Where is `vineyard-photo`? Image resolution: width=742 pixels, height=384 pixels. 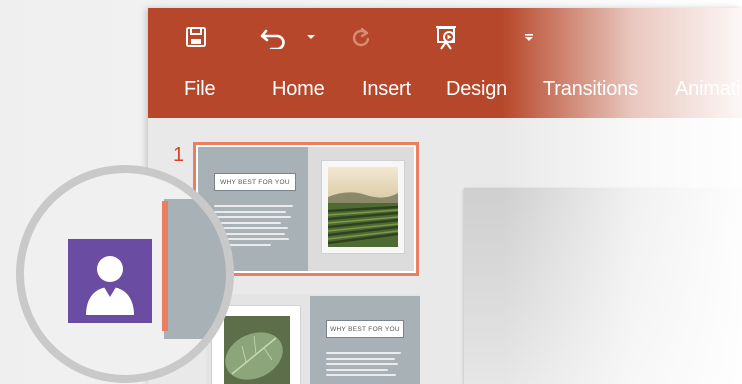 vineyard-photo is located at coordinates (363, 207).